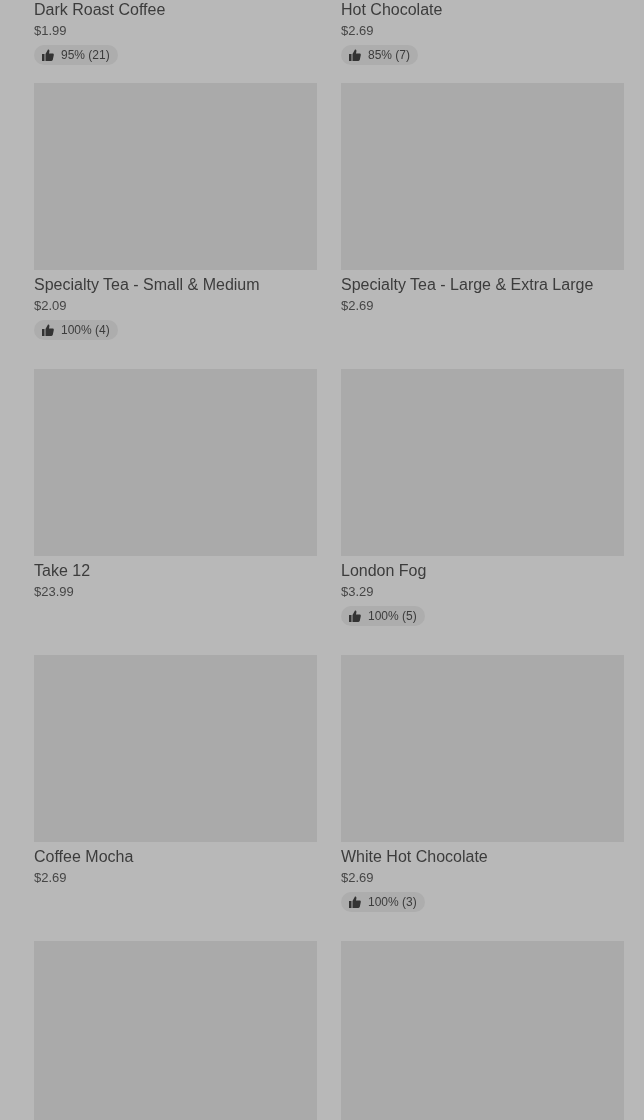 The height and width of the screenshot is (1120, 644). What do you see at coordinates (50, 31) in the screenshot?
I see `product-price: $1.99` at bounding box center [50, 31].